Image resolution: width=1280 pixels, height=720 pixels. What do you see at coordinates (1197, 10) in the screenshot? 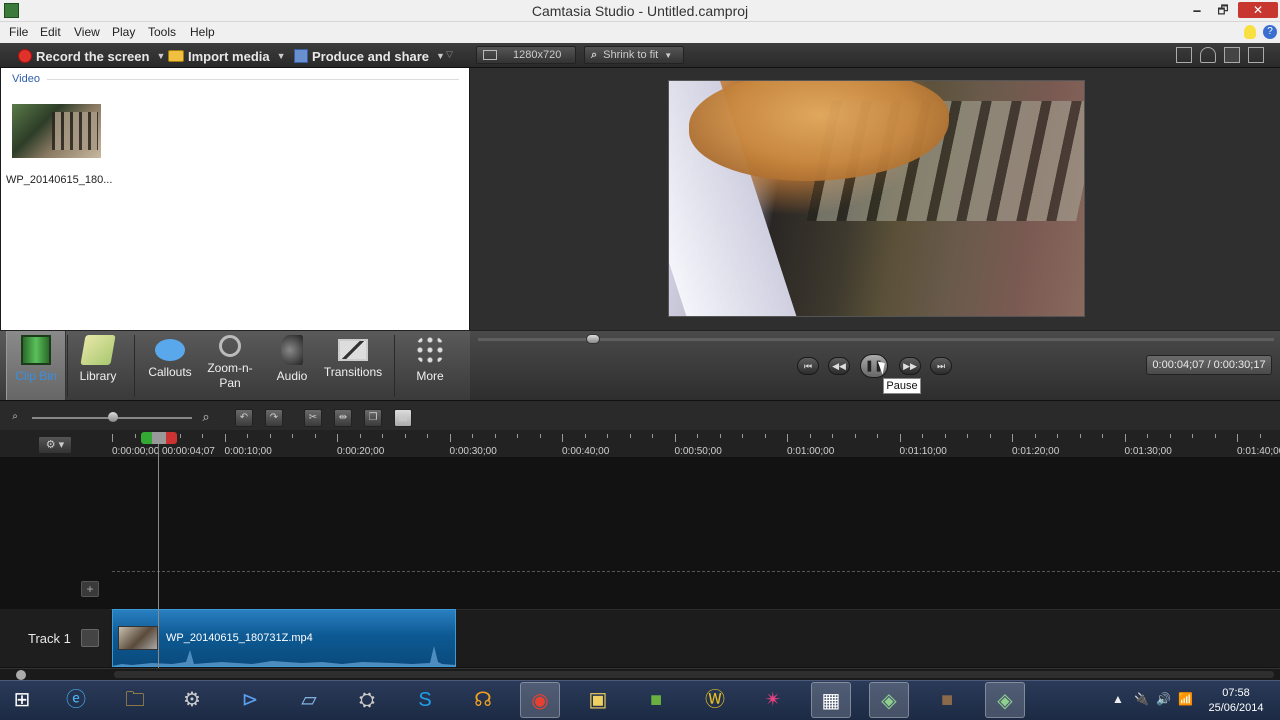
I see `minimize-button: 🗕` at bounding box center [1197, 10].